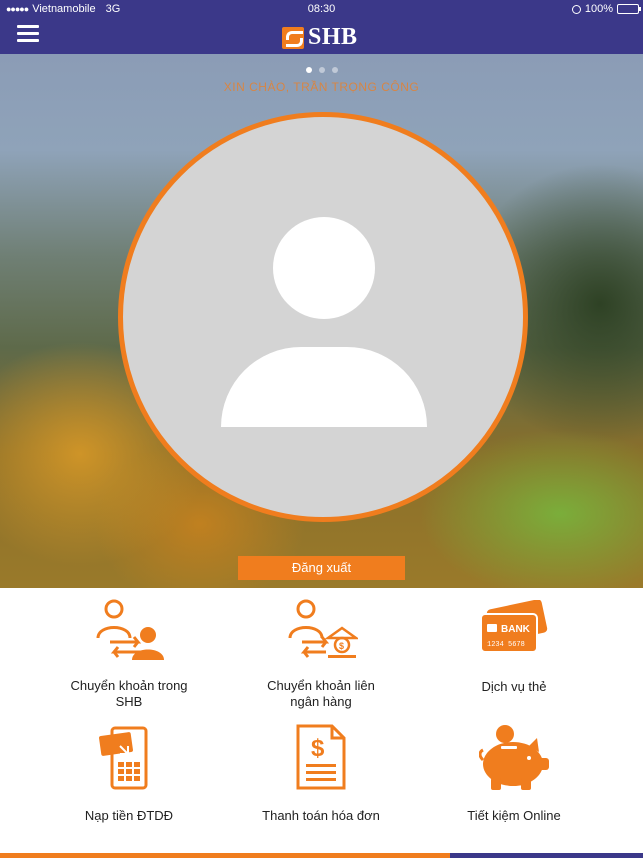  What do you see at coordinates (629, 9) in the screenshot?
I see `battery-icon` at bounding box center [629, 9].